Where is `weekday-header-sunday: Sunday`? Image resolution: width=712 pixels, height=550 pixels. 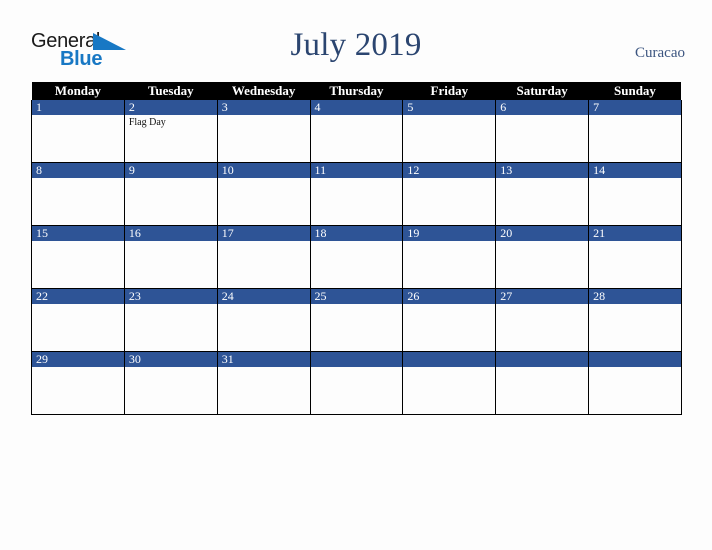
weekday-header-sunday: Sunday is located at coordinates (635, 91).